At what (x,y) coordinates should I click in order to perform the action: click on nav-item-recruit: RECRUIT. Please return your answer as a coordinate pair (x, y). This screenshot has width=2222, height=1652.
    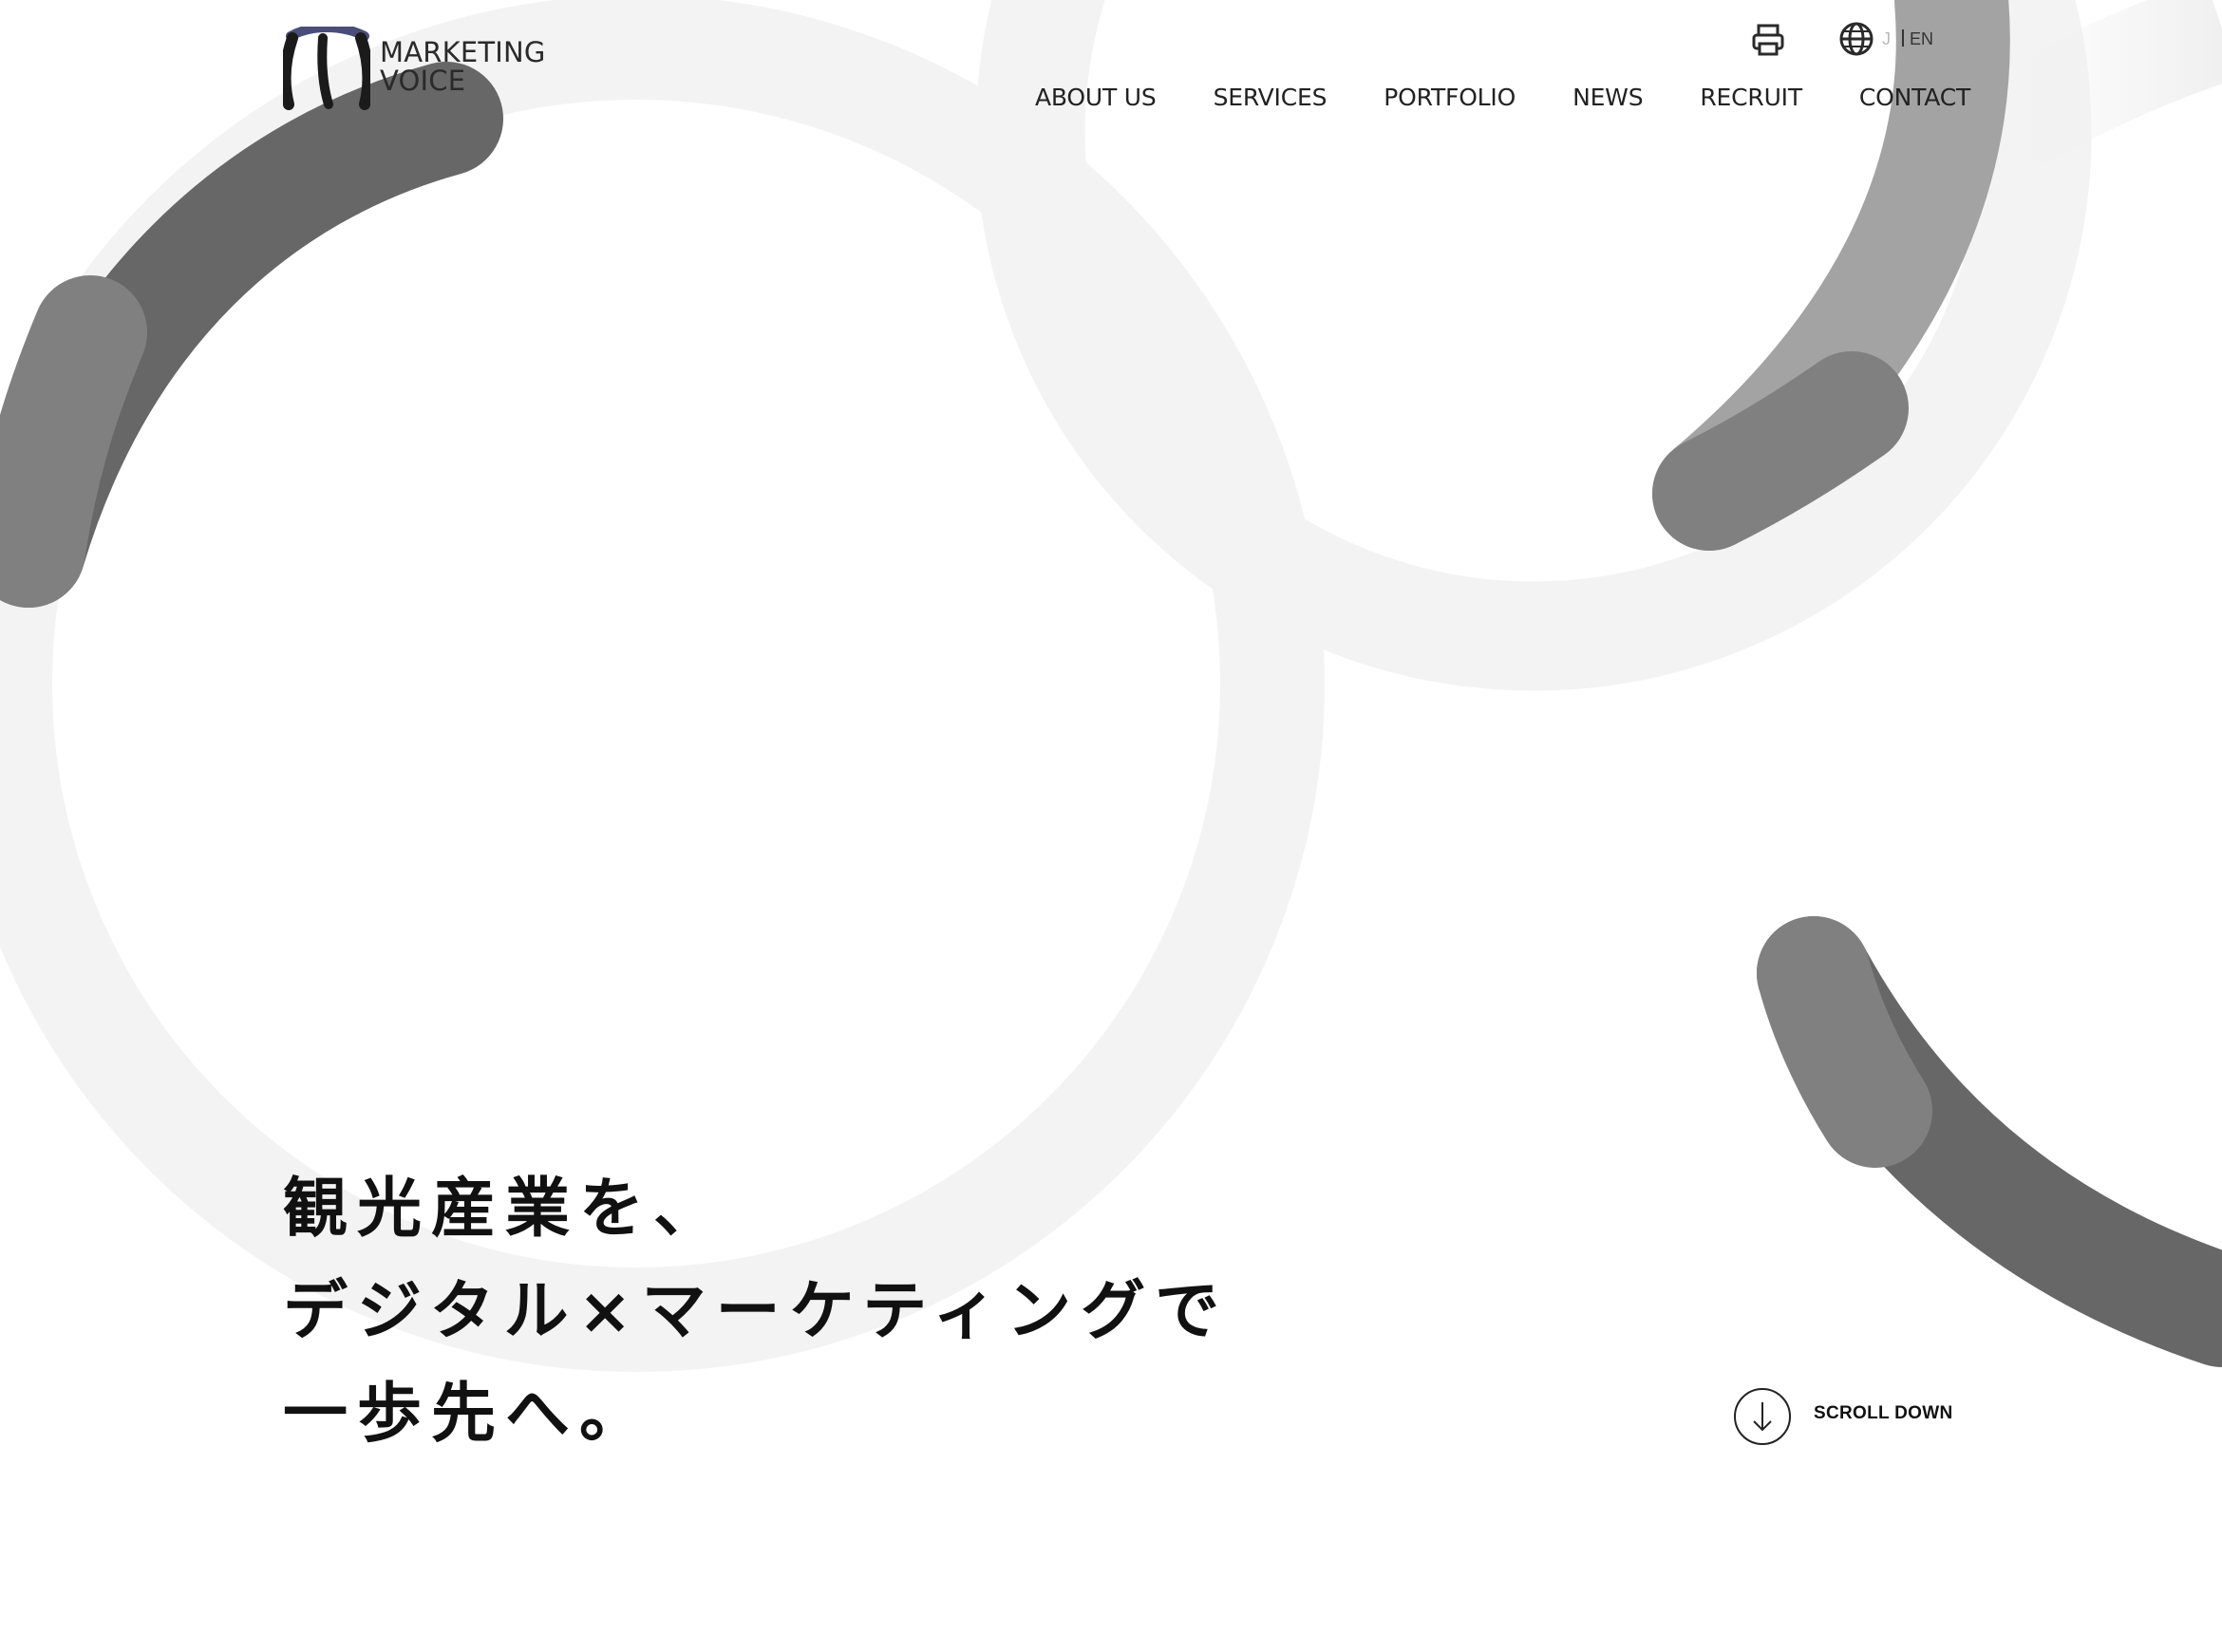
    Looking at the image, I should click on (1751, 98).